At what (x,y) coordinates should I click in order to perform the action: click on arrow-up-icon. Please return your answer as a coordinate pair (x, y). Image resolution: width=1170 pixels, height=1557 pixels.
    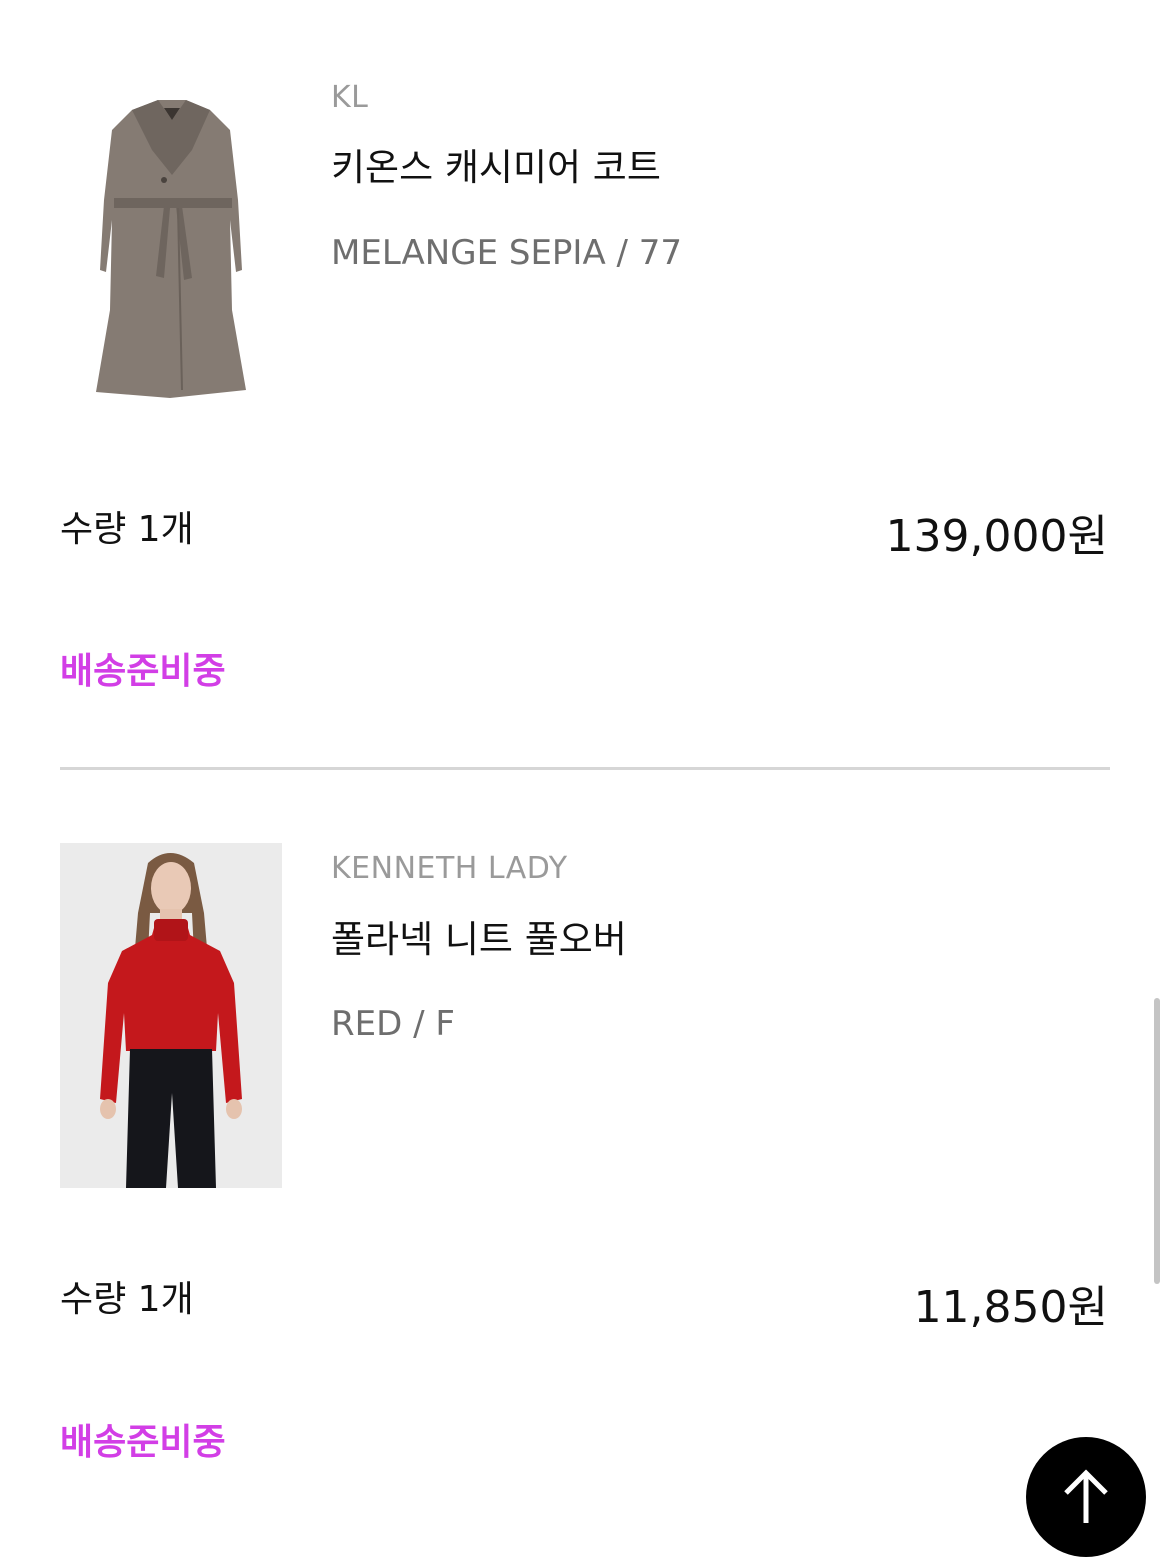
    Looking at the image, I should click on (1086, 1496).